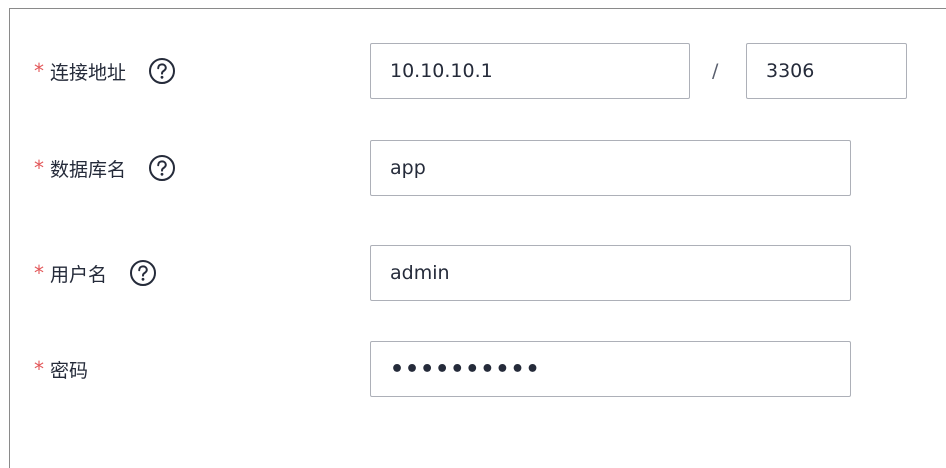  What do you see at coordinates (826, 71) in the screenshot?
I see `port-input: 3306` at bounding box center [826, 71].